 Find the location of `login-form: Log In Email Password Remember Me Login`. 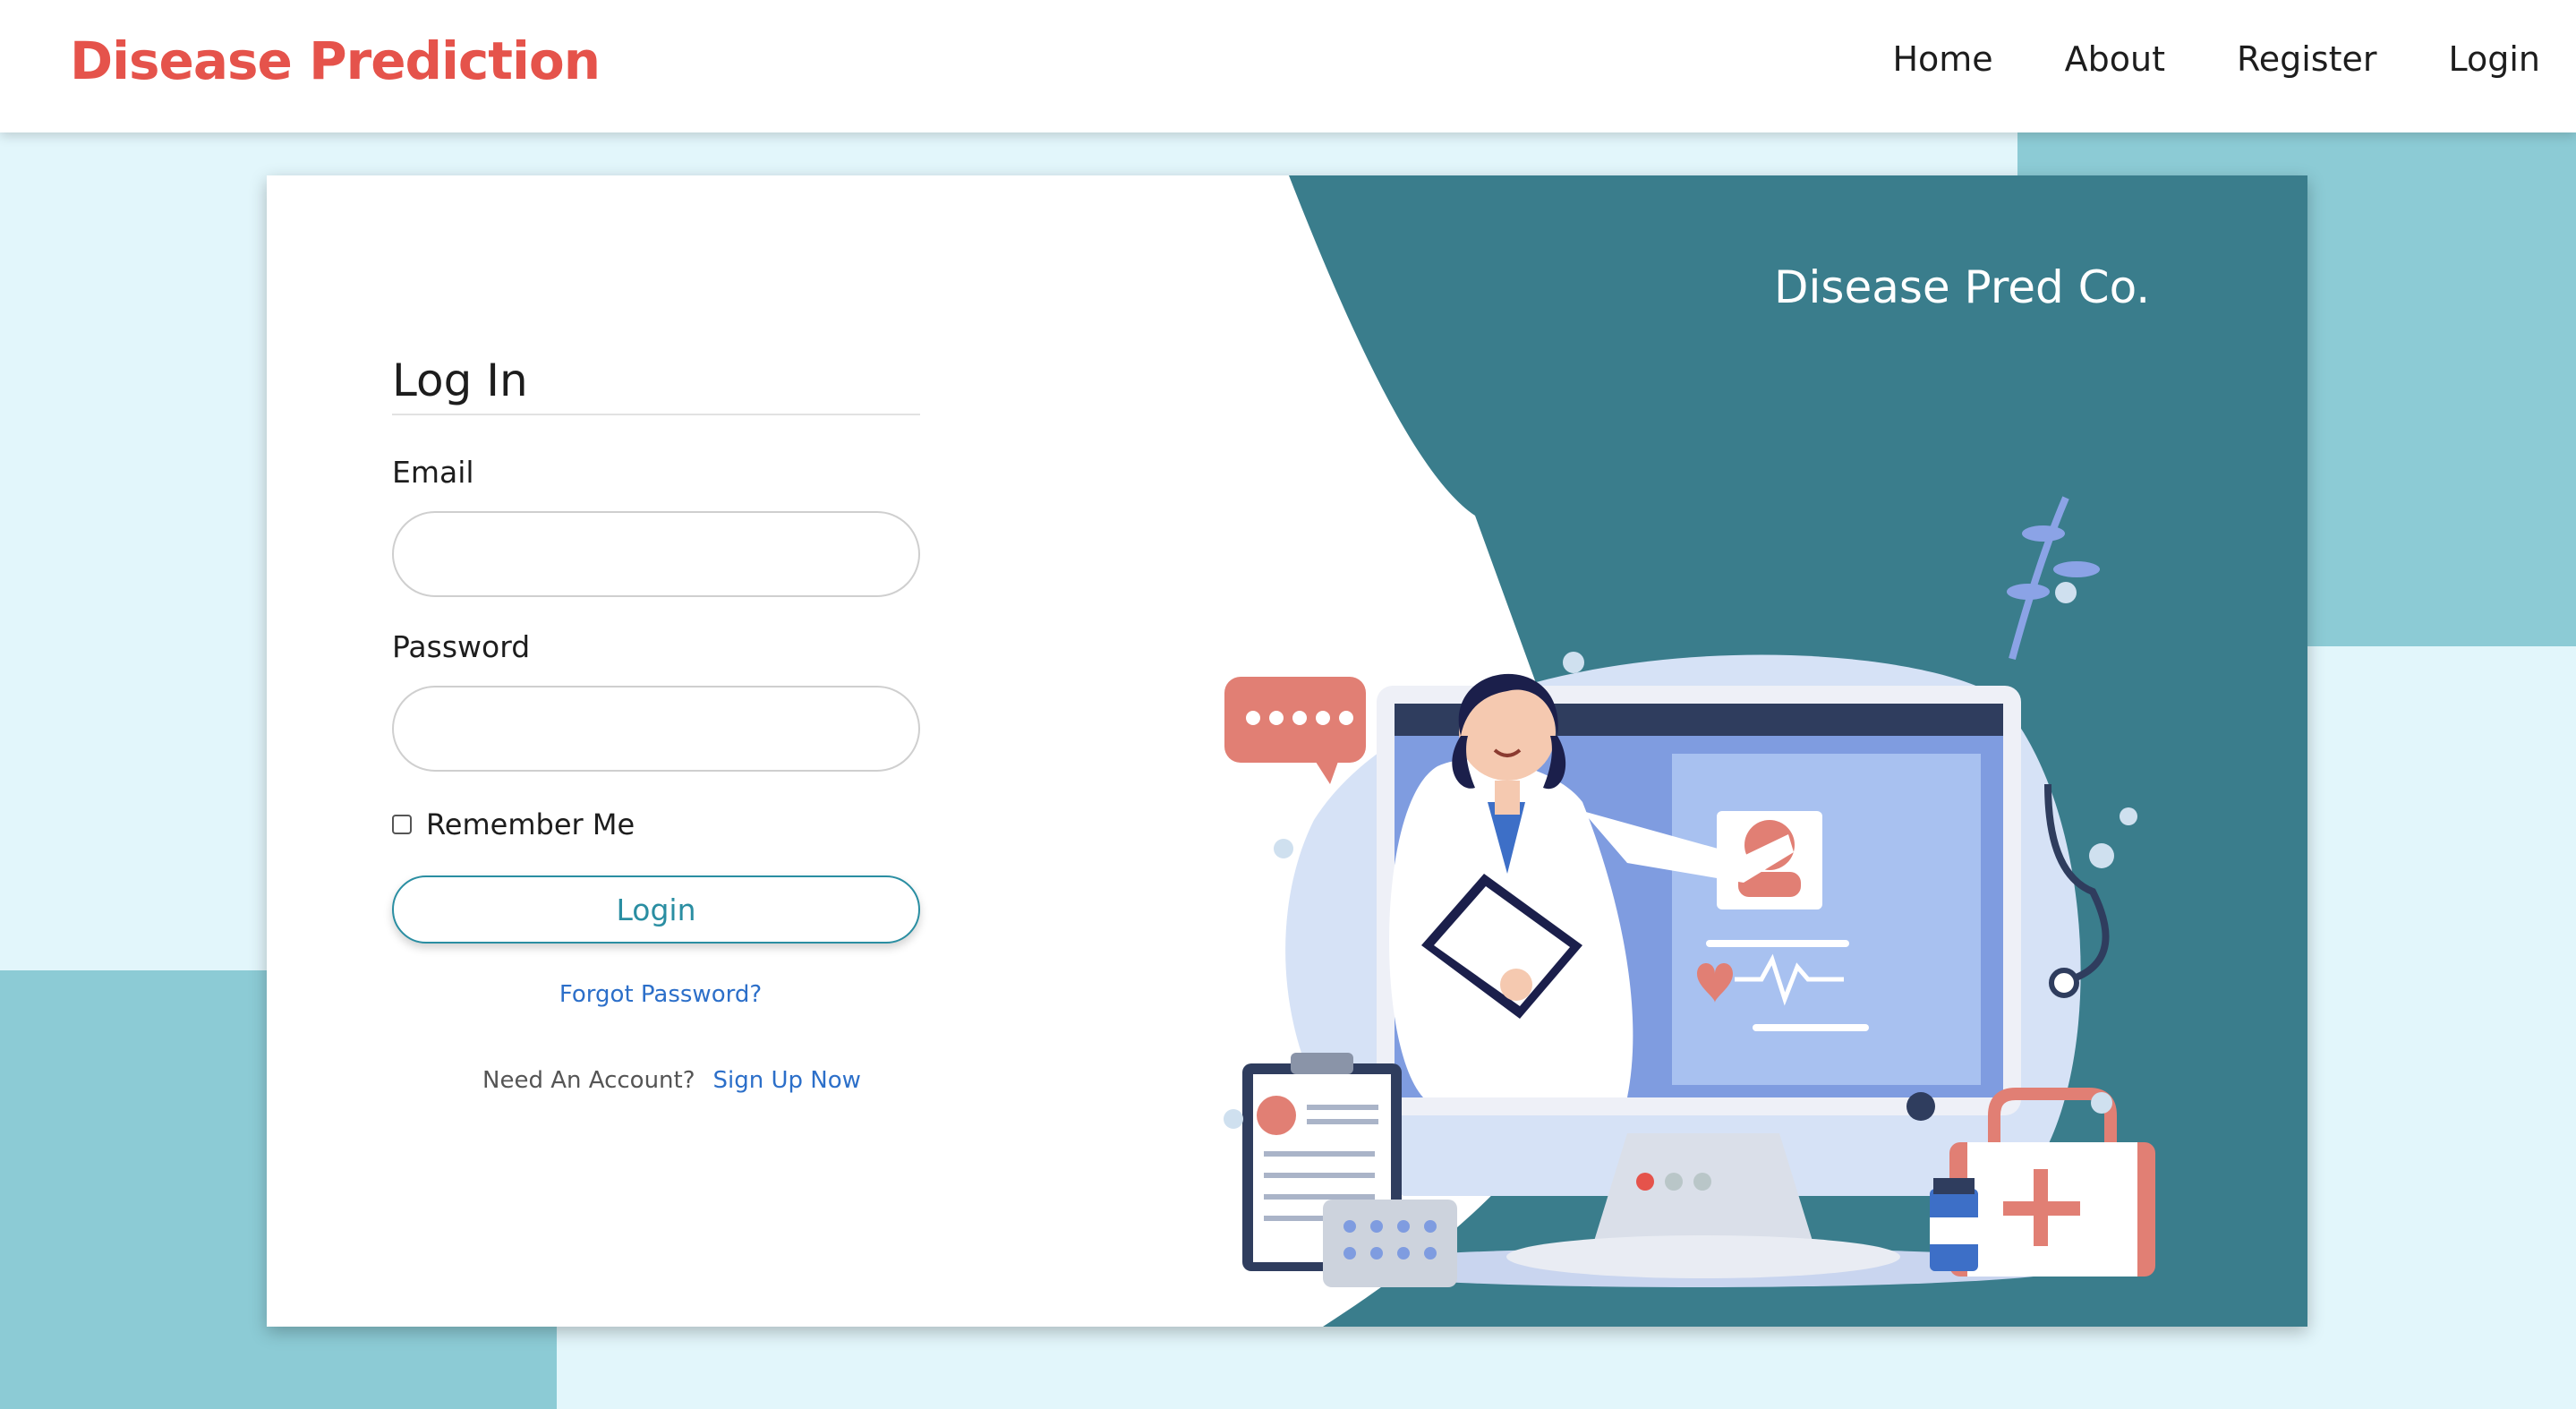

login-form: Log In Email Password Remember Me Login is located at coordinates (656, 649).